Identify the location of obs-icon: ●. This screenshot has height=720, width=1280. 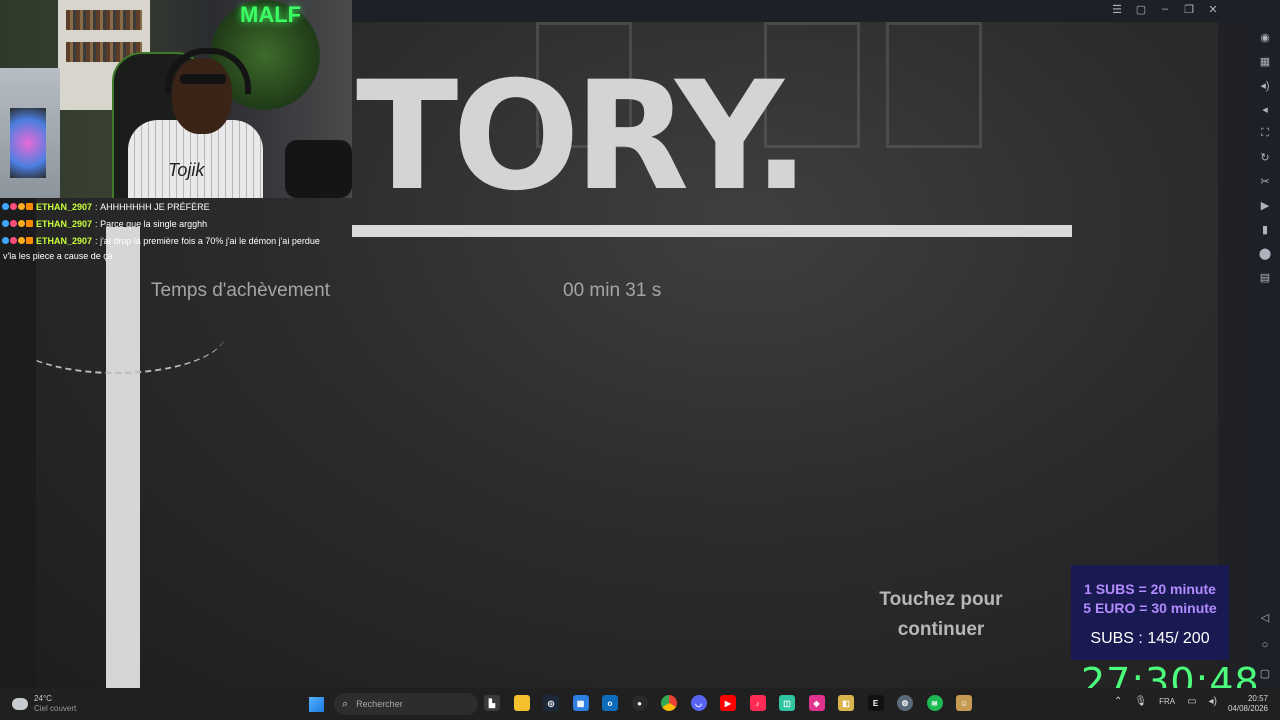
(639, 703).